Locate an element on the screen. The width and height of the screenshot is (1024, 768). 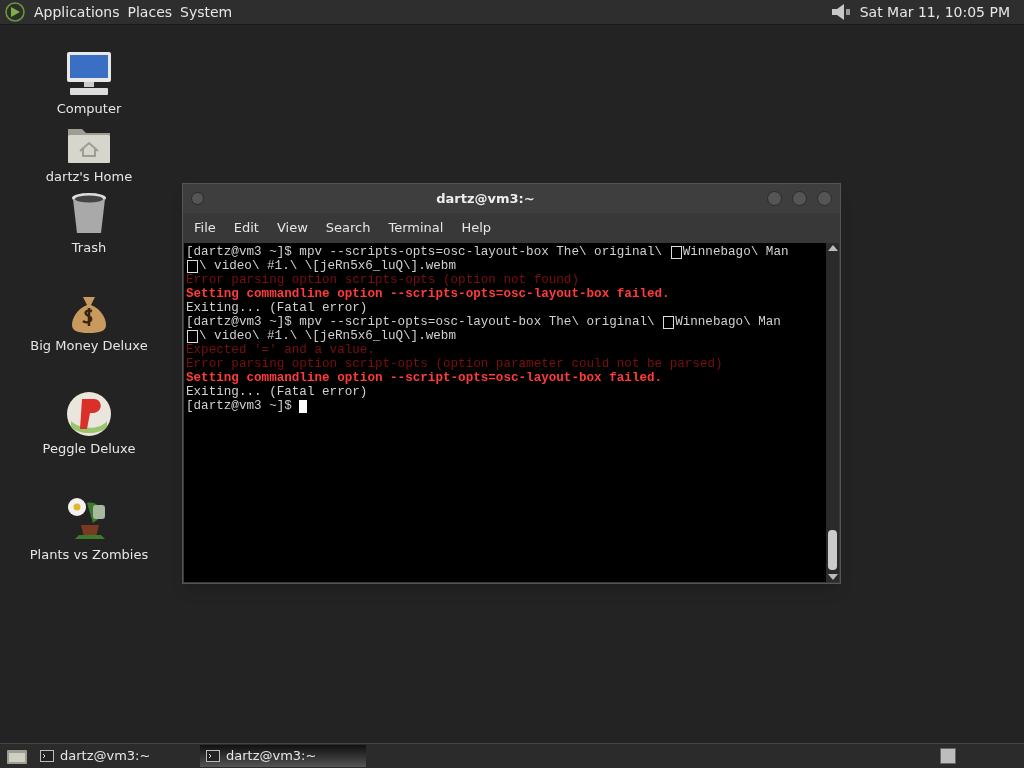
desktop-icon-label: Trash is located at coordinates (89, 248).